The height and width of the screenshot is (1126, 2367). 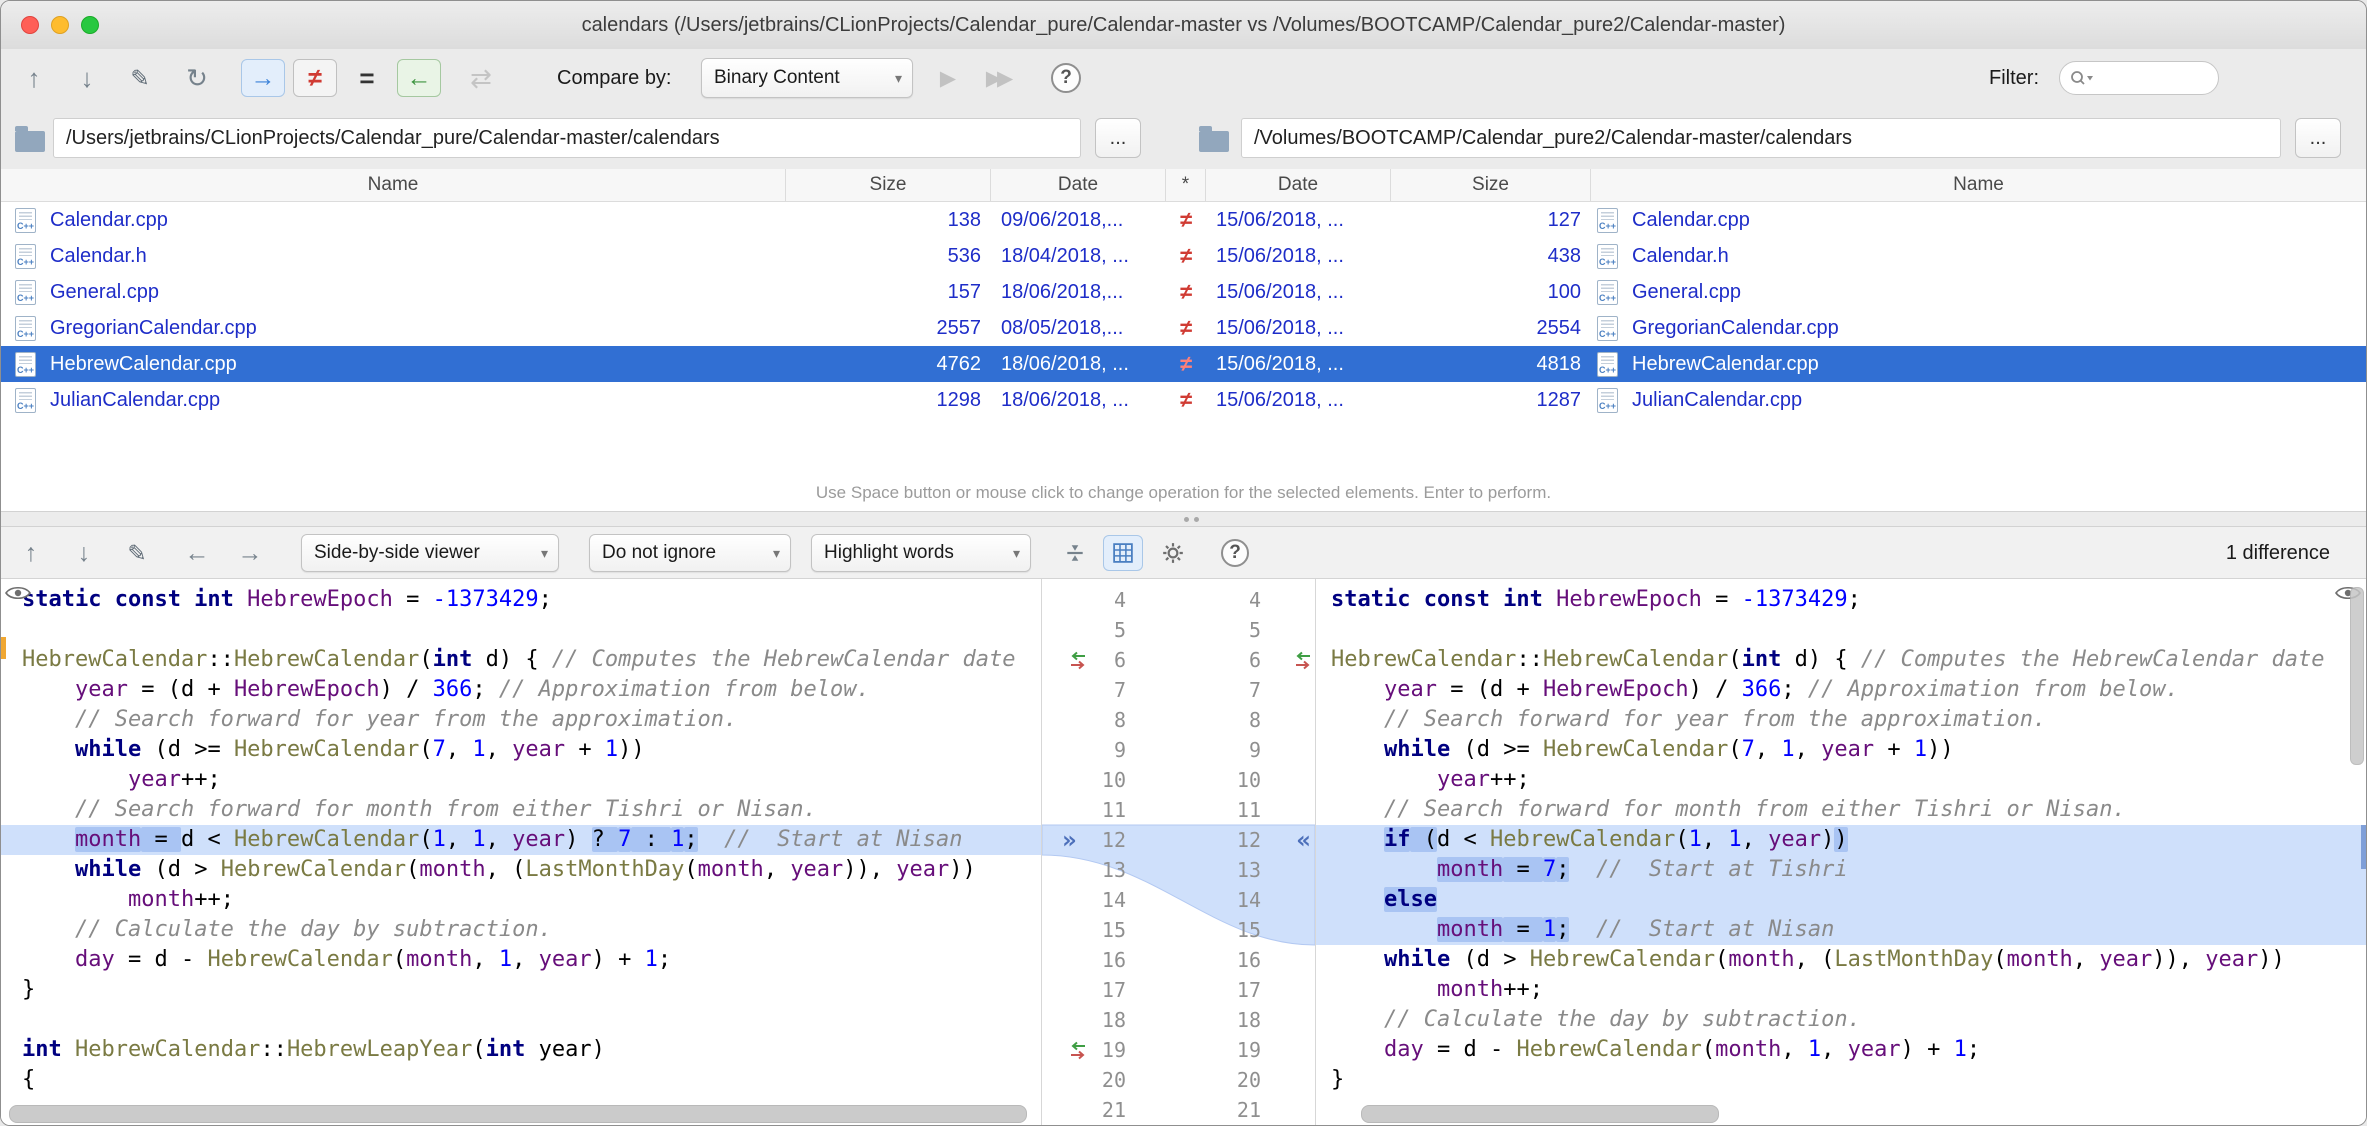 I want to click on highlight-policy-dropdown: Highlight words ▾, so click(x=921, y=553).